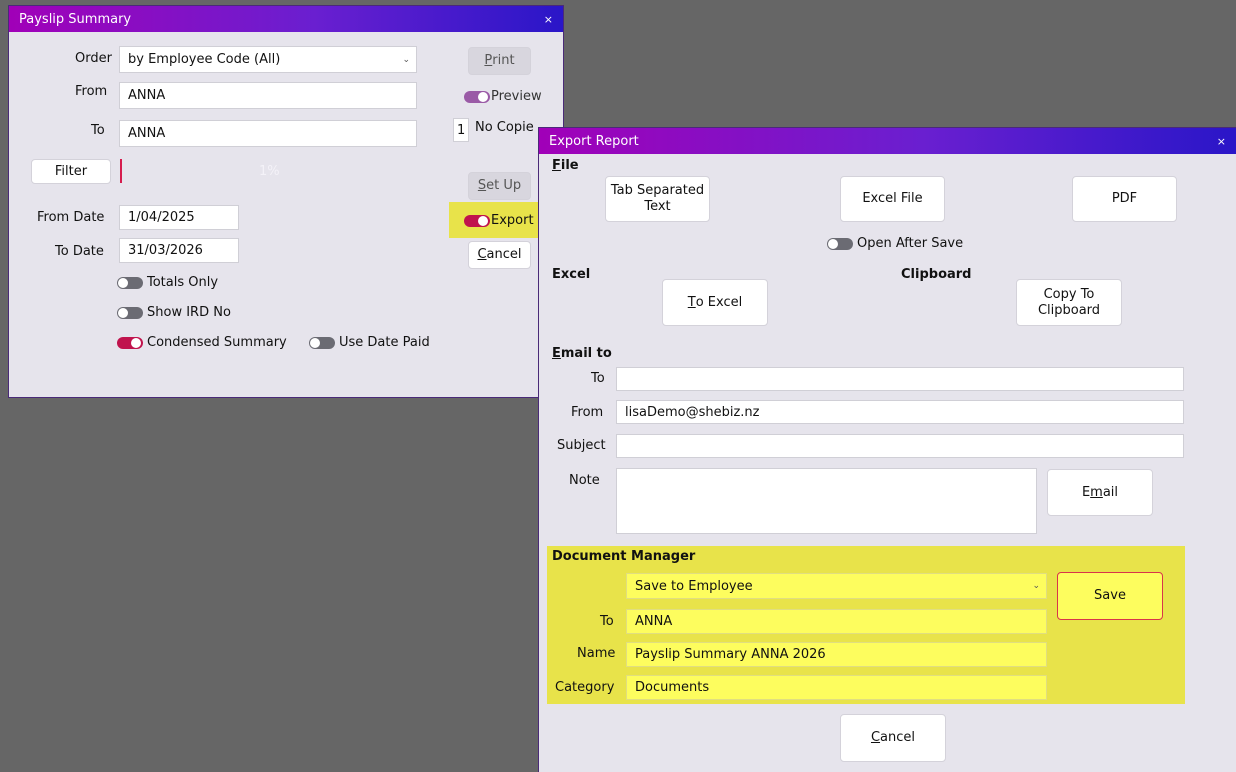  Describe the element at coordinates (477, 221) in the screenshot. I see `export-toggle` at that location.